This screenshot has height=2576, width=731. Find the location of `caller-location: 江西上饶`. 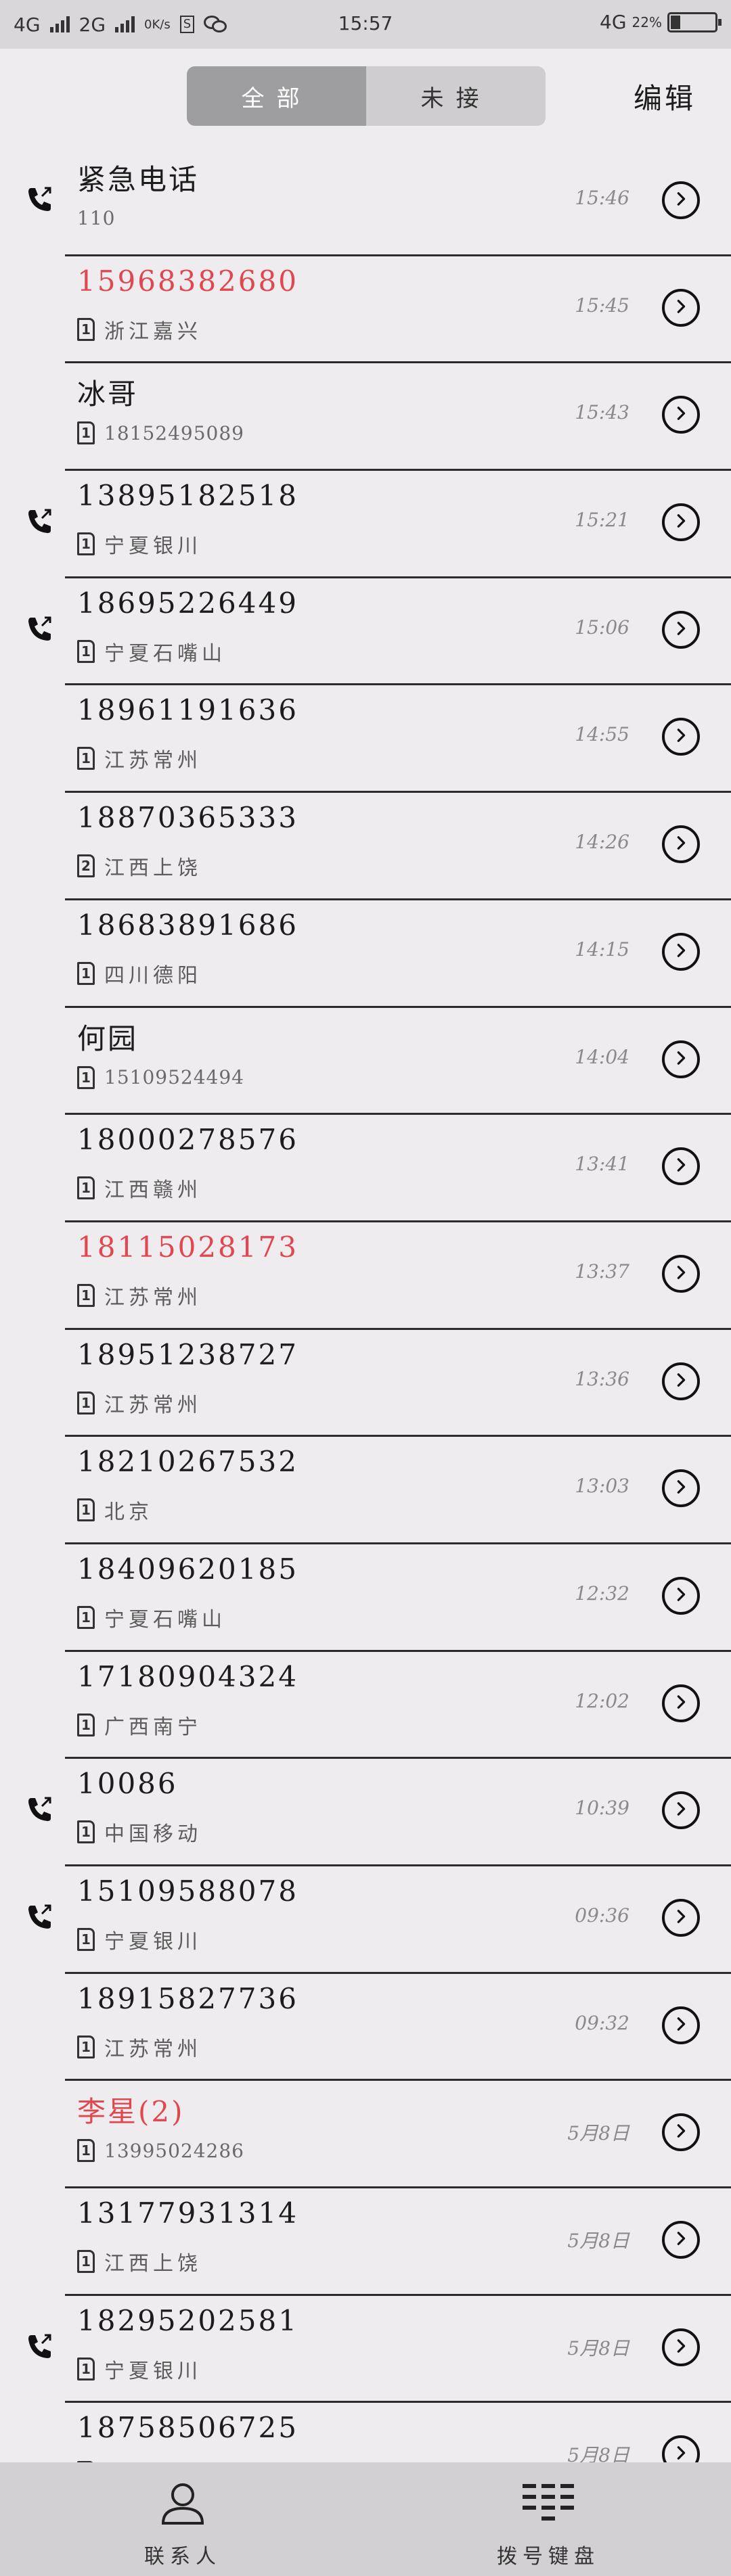

caller-location: 江西上饶 is located at coordinates (153, 2264).